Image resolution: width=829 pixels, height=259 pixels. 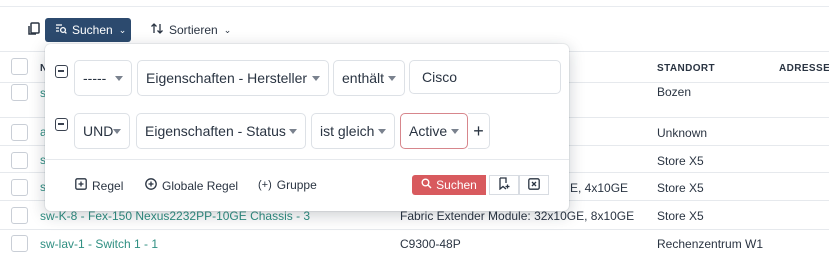 I want to click on row-model: Fabric Extender Module: 32x10GE, 8x10GE, so click(x=517, y=216).